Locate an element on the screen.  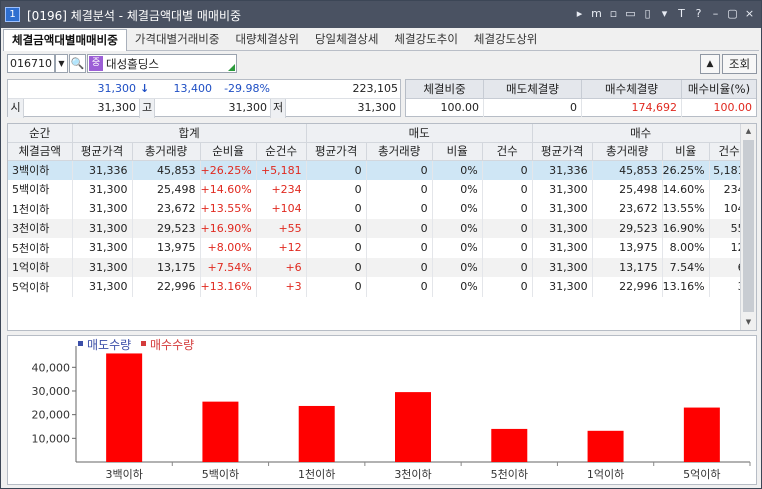
corner-header-top: 순간 is located at coordinates (40, 133).